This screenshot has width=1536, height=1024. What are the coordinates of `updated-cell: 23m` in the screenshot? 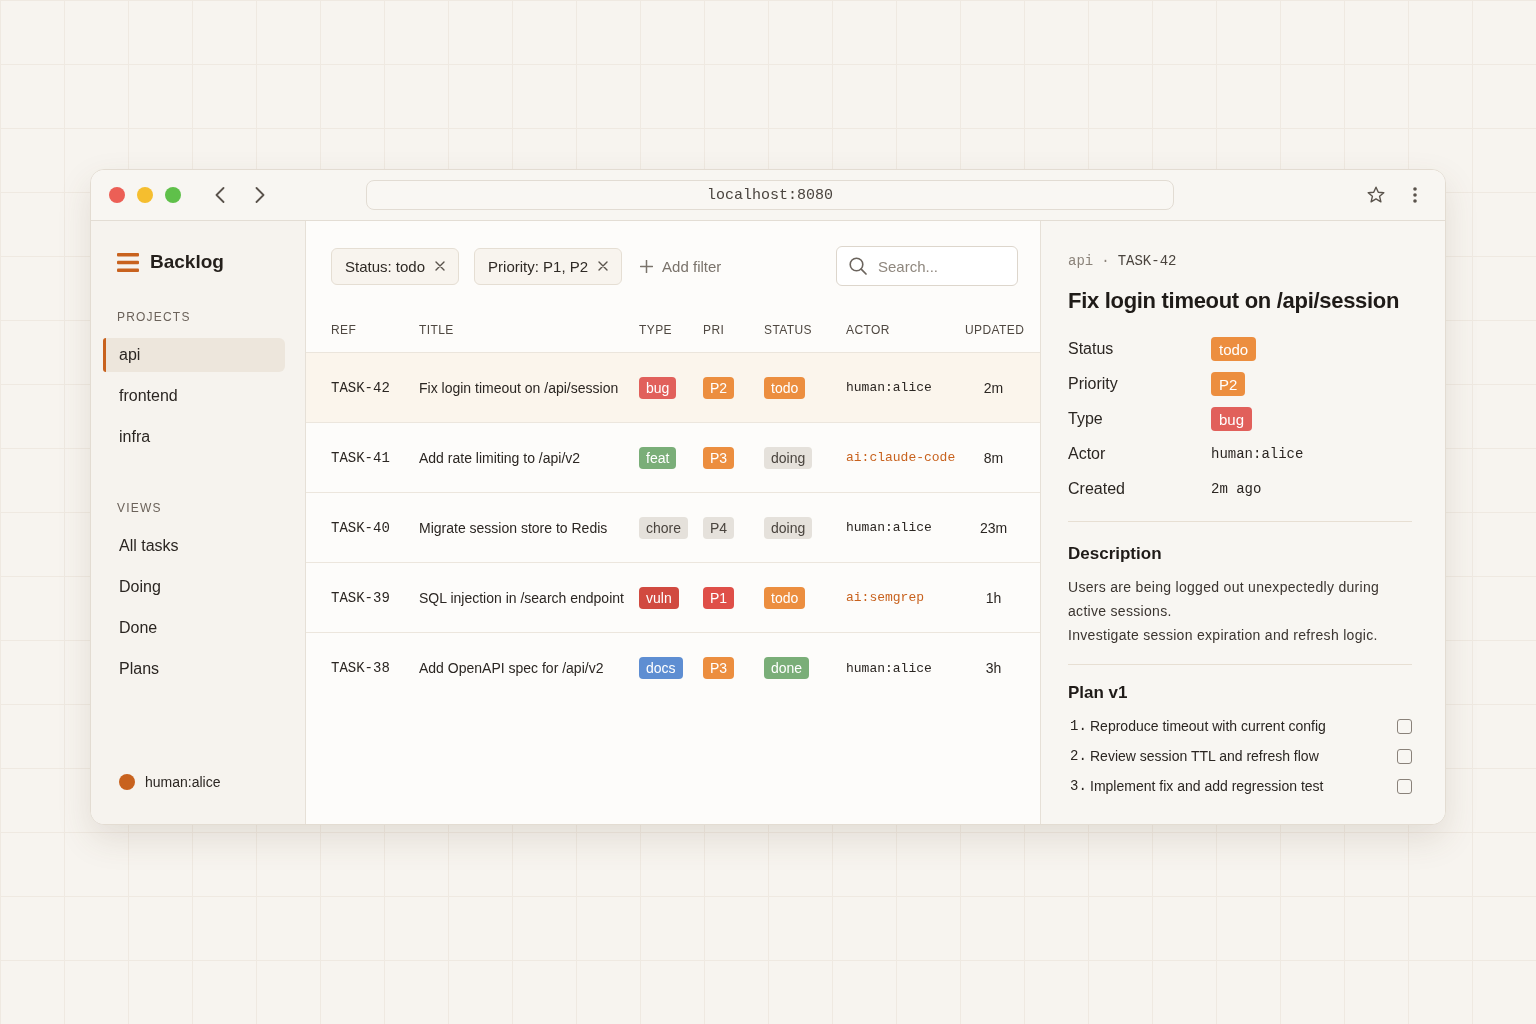 It's located at (993, 527).